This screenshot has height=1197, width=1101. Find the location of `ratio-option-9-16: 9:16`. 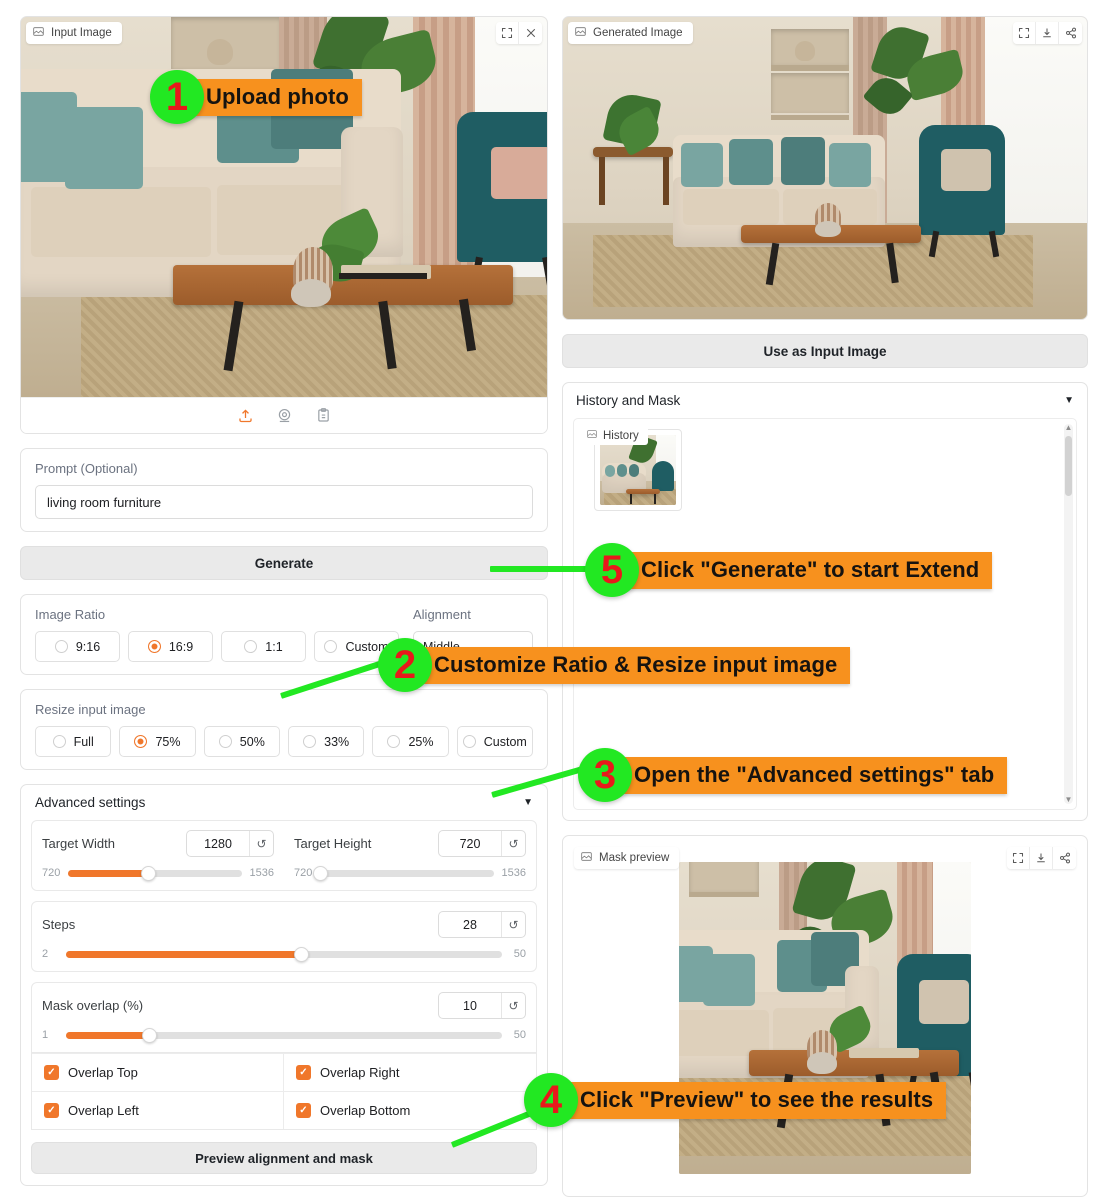

ratio-option-9-16: 9:16 is located at coordinates (77, 646).